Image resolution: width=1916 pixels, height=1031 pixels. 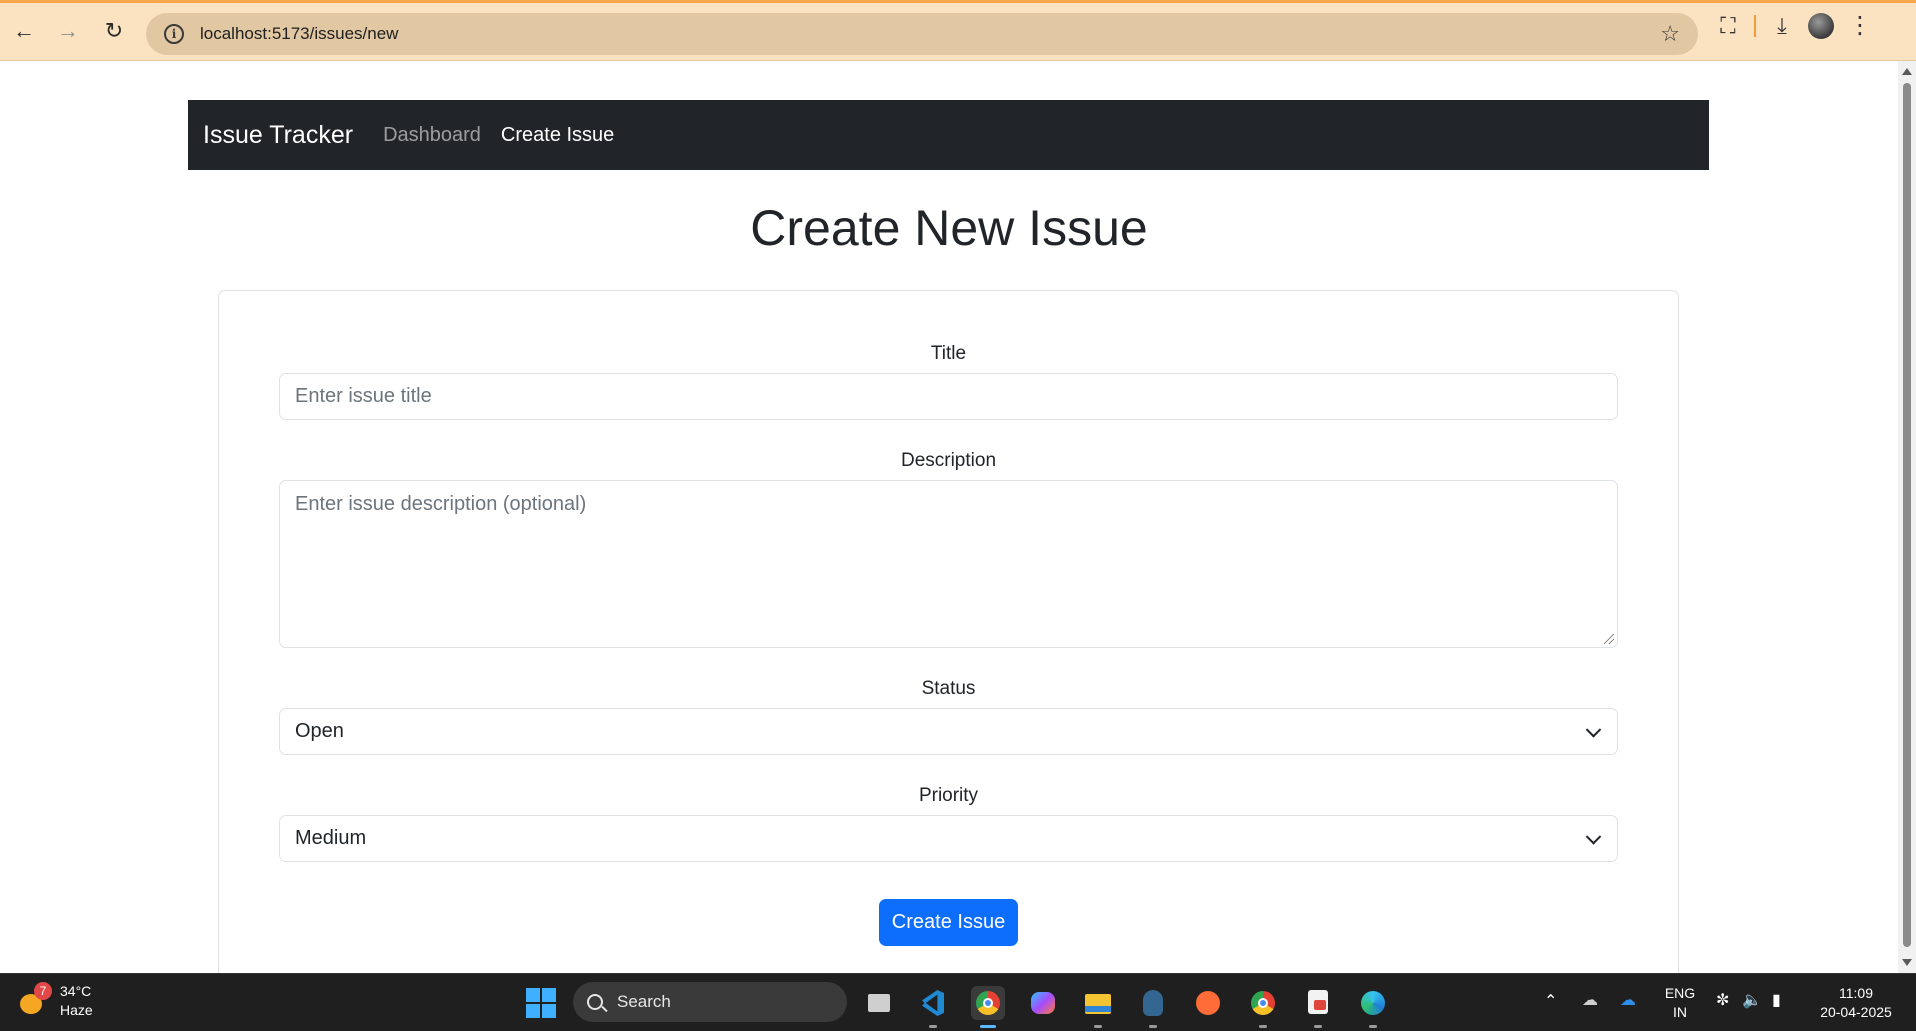 What do you see at coordinates (948, 353) in the screenshot?
I see `title-label: Title` at bounding box center [948, 353].